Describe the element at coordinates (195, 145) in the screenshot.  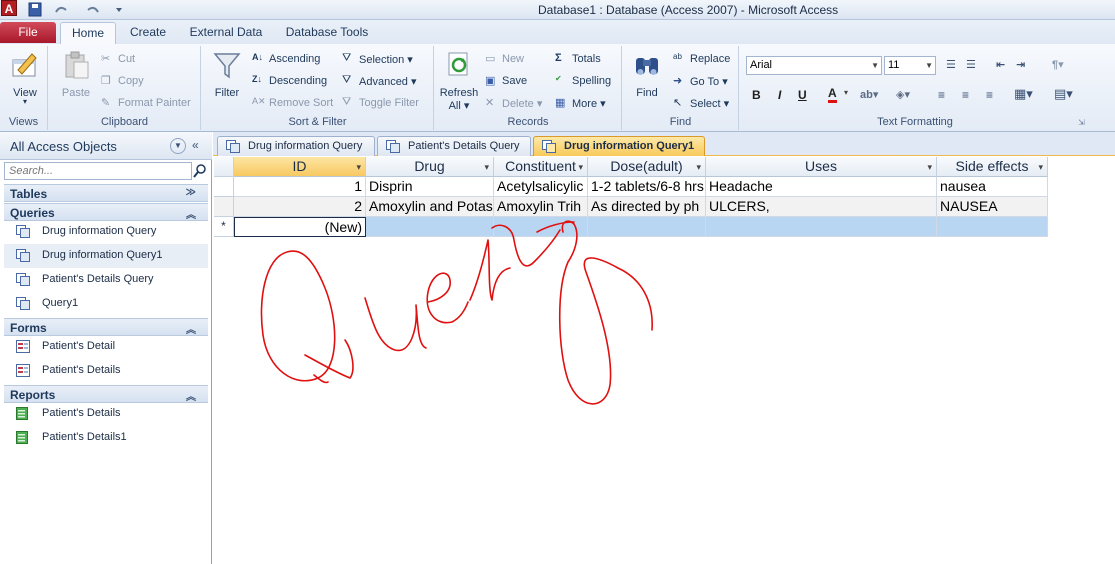
I see `shutter-bar-close-icon: «` at that location.